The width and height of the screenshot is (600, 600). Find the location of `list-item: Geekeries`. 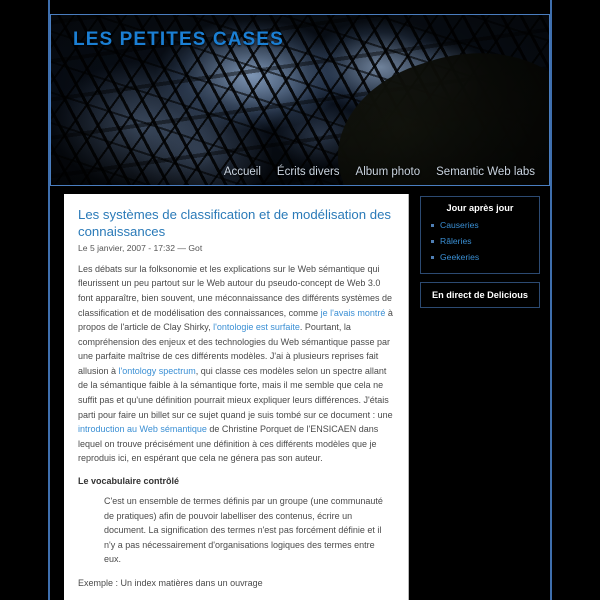

list-item: Geekeries is located at coordinates (482, 258).